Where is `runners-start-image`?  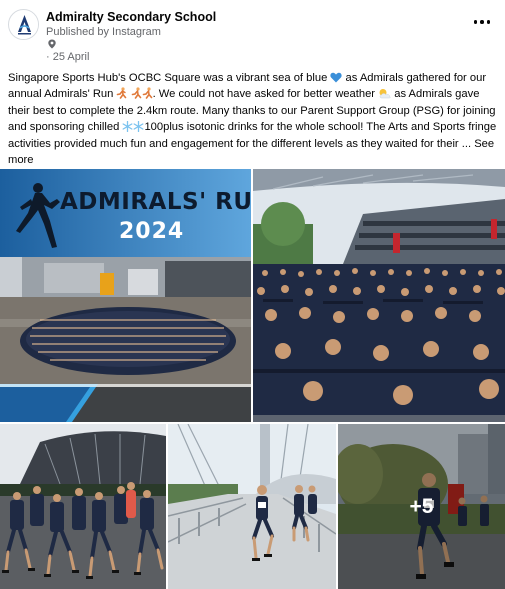 runners-start-image is located at coordinates (83, 506).